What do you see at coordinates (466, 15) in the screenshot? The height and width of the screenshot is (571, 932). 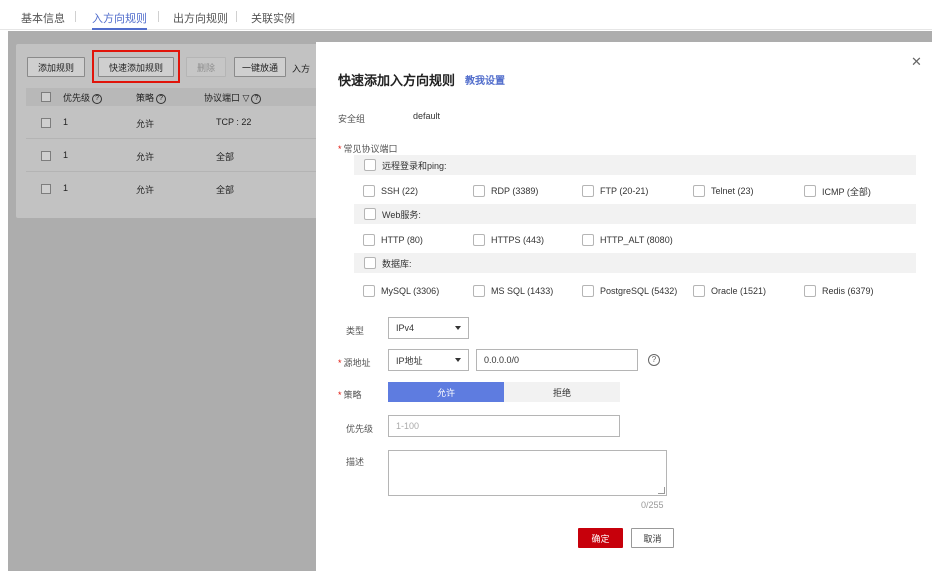 I see `tab-bar: 基本信息 入方向规则 出方向规则 关联实例` at bounding box center [466, 15].